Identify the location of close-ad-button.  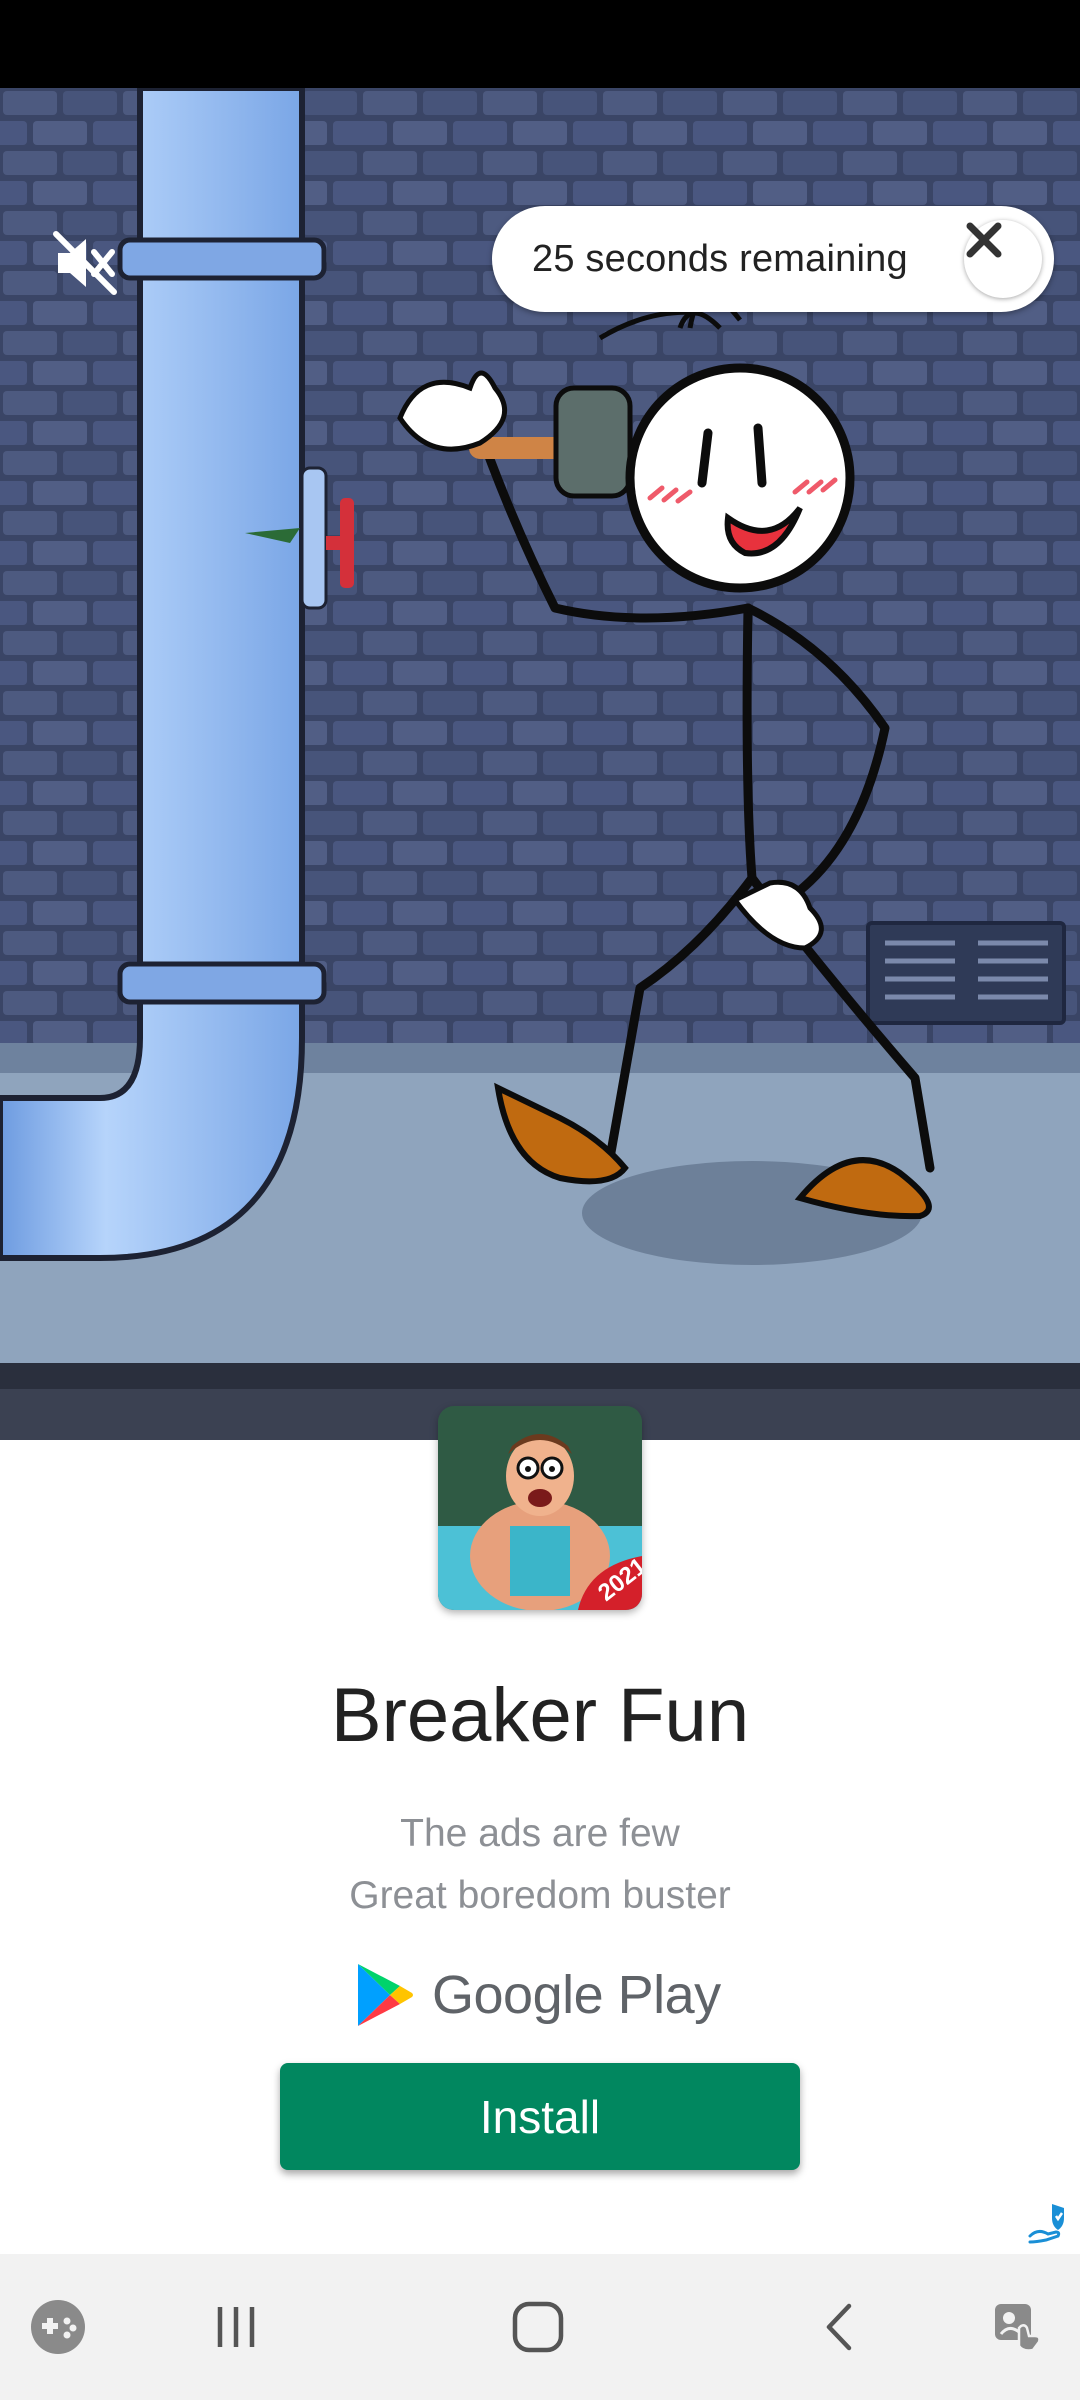
(1003, 259).